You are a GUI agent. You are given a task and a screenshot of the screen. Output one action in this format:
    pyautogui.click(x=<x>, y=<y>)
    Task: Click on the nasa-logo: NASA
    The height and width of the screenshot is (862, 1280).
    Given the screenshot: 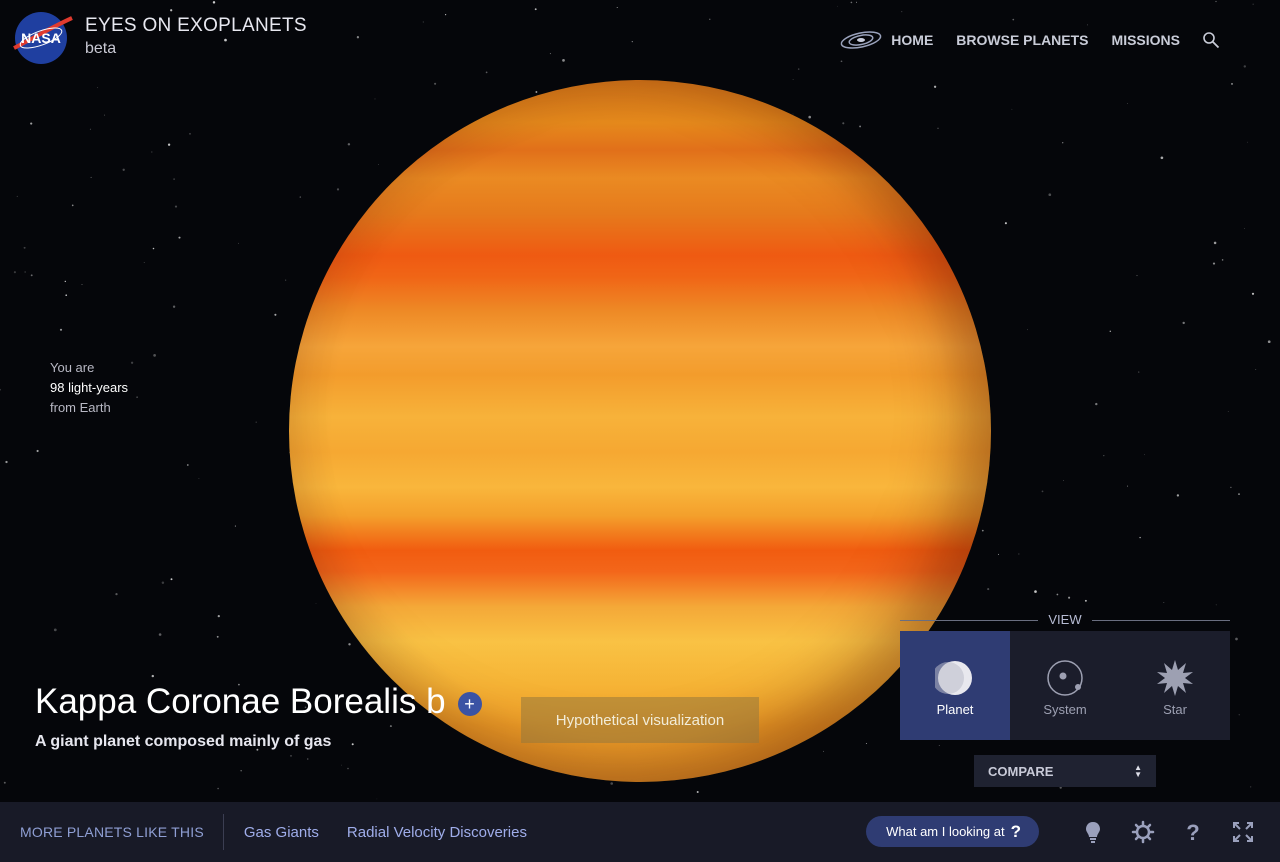 What is the action you would take?
    pyautogui.click(x=42, y=38)
    